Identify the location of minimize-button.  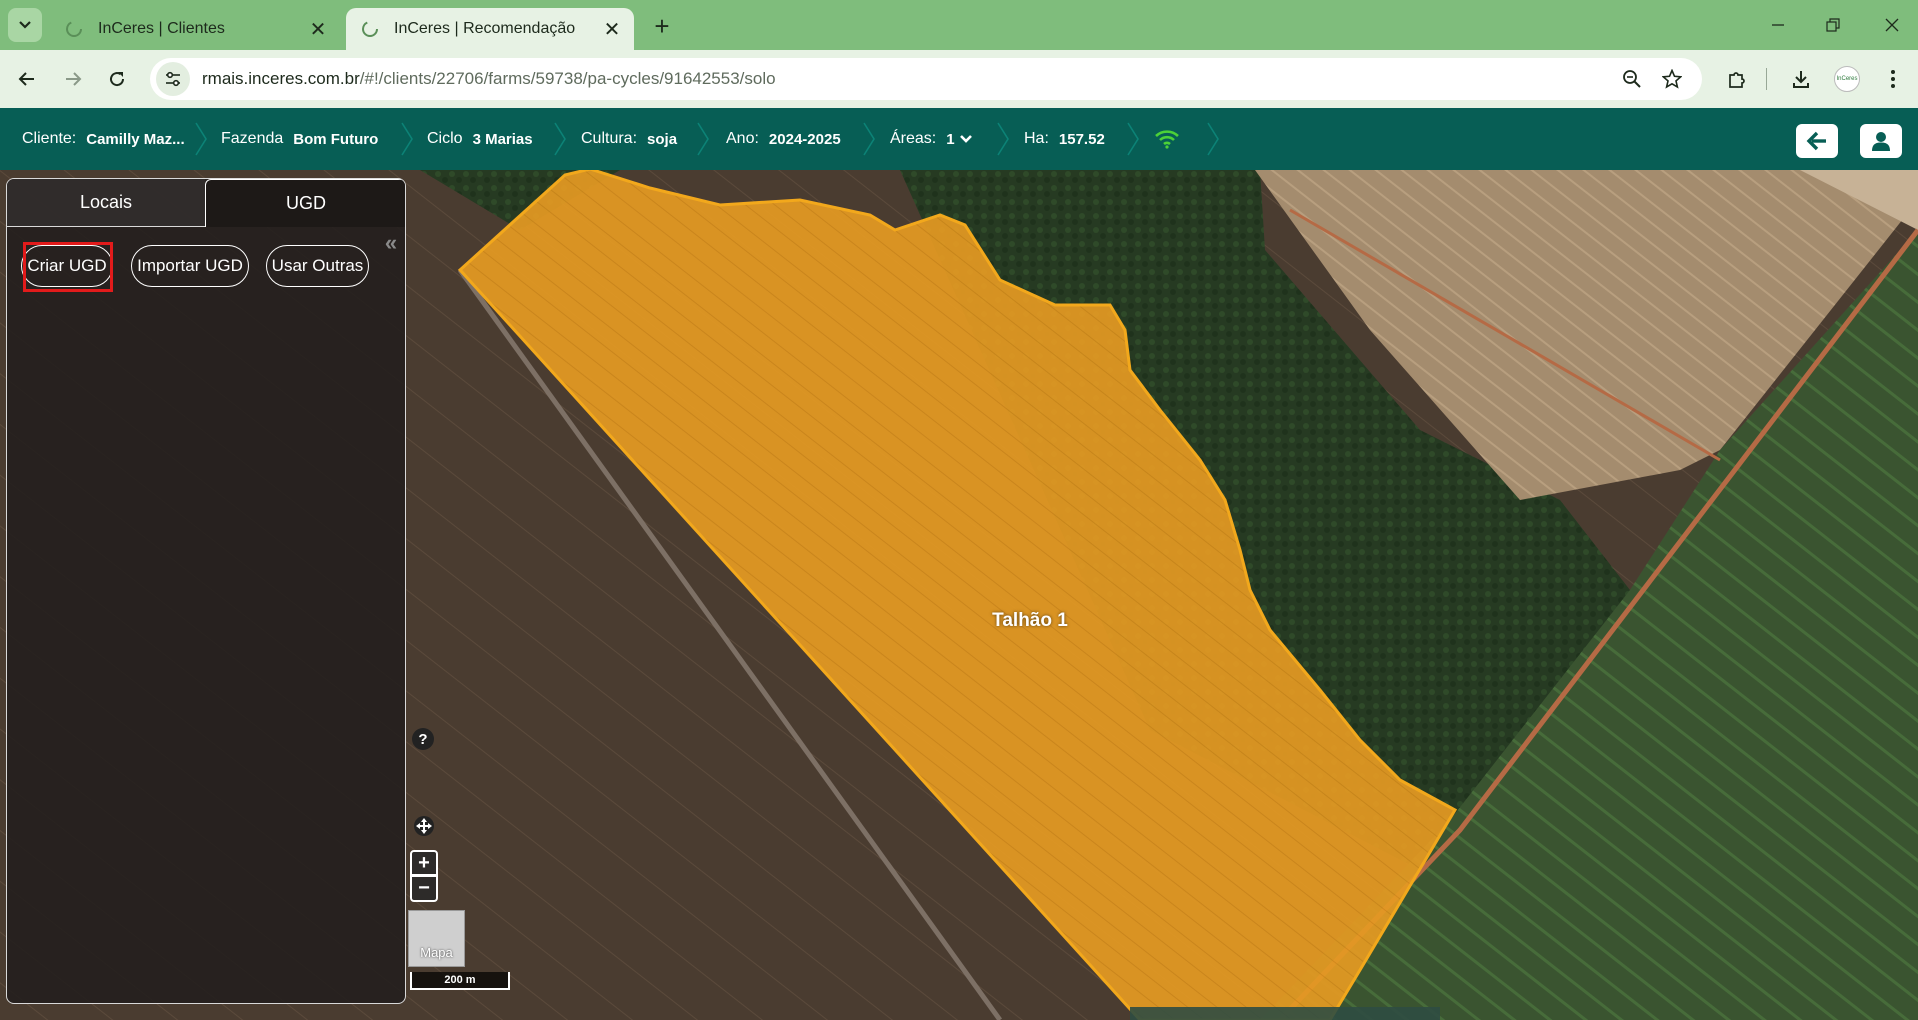
(1778, 25).